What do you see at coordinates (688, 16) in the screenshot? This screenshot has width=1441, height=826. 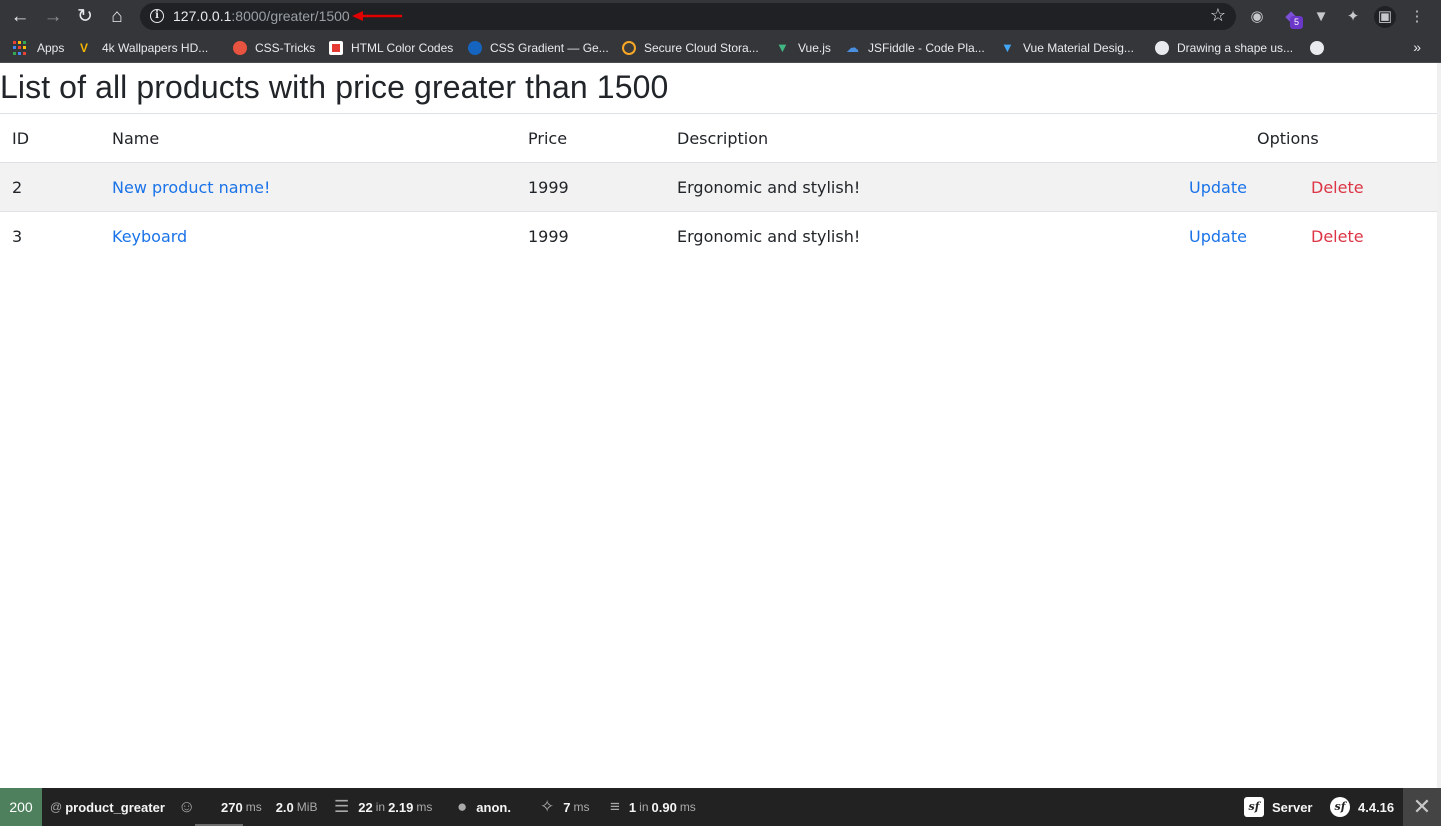 I see `address-bar: i 127.0.0.1:8000/greater/1500 ☆` at bounding box center [688, 16].